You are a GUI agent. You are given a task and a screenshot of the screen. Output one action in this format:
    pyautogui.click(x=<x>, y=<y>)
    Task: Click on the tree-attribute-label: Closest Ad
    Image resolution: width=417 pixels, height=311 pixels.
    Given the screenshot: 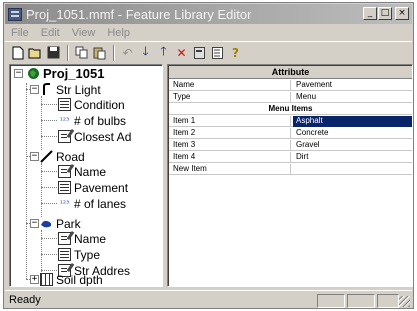 What is the action you would take?
    pyautogui.click(x=103, y=136)
    